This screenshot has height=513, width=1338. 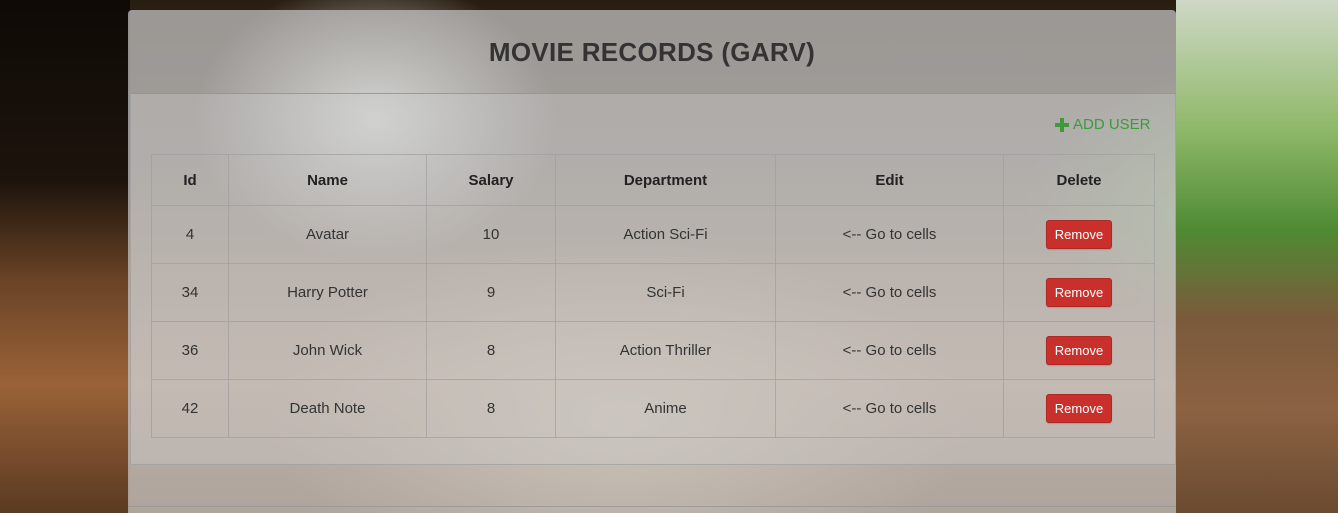 What do you see at coordinates (190, 180) in the screenshot?
I see `column-header-id: Id` at bounding box center [190, 180].